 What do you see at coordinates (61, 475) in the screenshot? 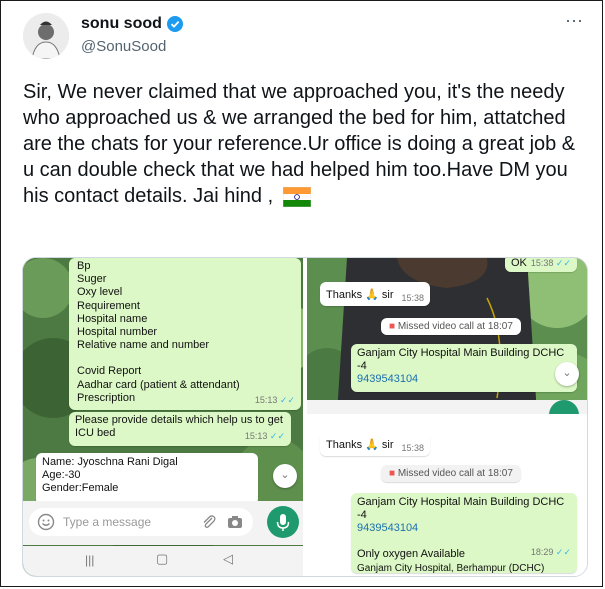
I see `patient-age: Age:-30` at bounding box center [61, 475].